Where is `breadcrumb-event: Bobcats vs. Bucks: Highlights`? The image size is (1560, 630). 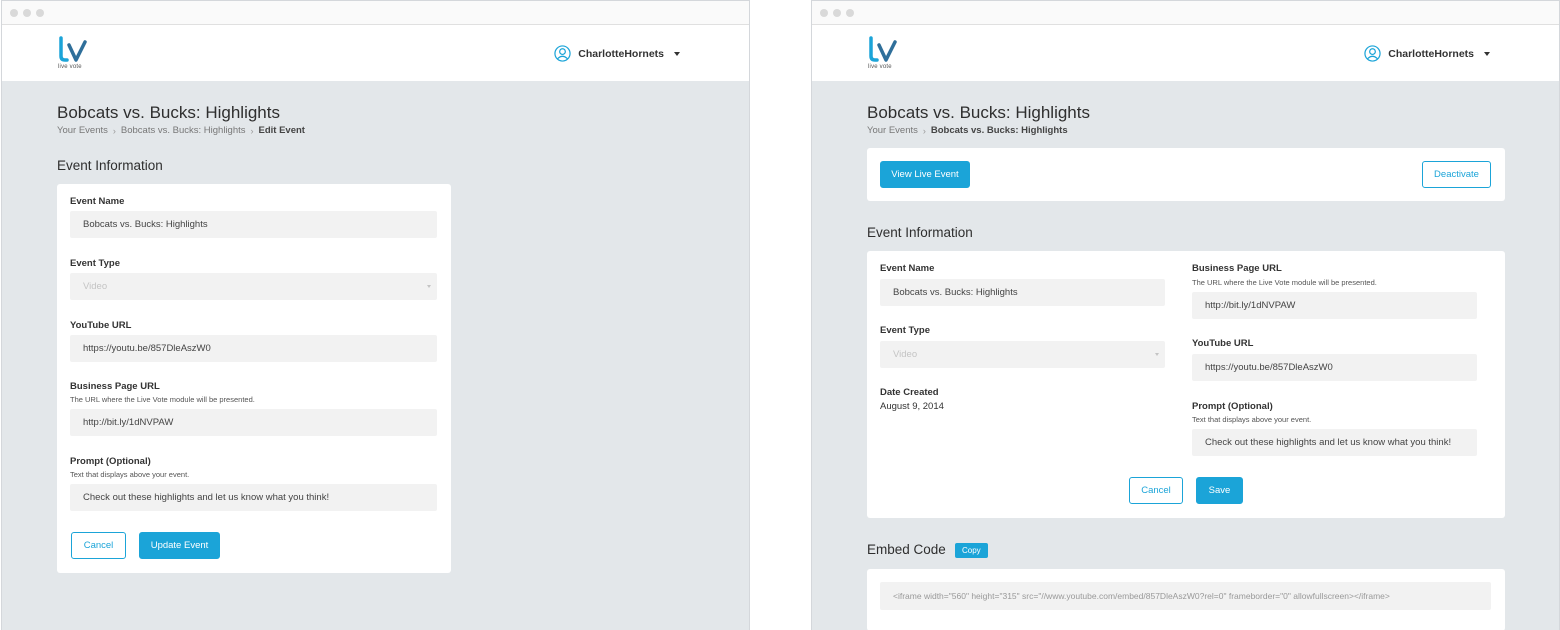
breadcrumb-event: Bobcats vs. Bucks: Highlights is located at coordinates (183, 130).